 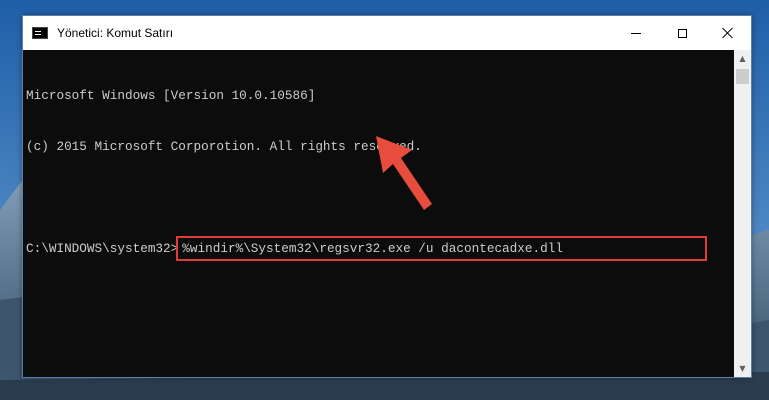 I want to click on maximize-icon, so click(x=682, y=33).